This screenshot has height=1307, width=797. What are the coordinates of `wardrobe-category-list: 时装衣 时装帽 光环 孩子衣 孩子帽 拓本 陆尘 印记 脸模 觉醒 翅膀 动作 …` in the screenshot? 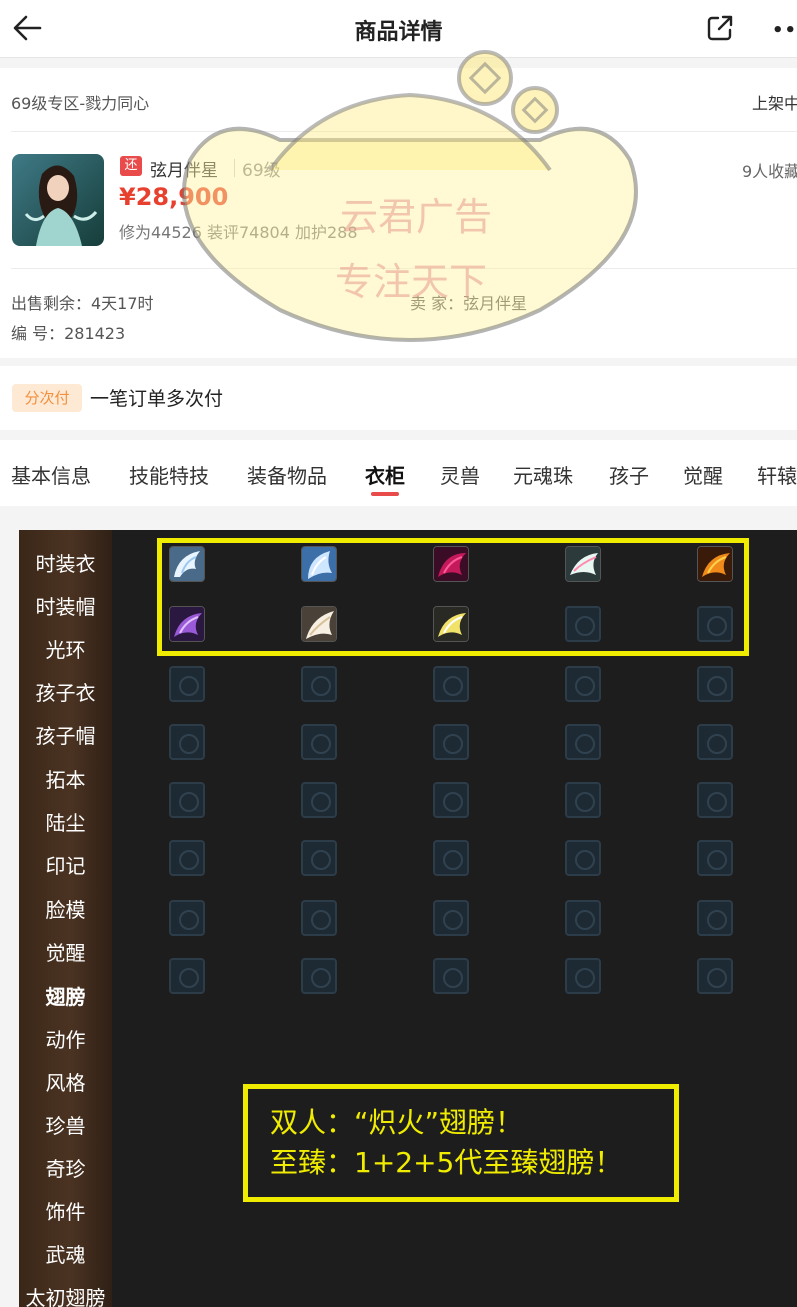 It's located at (65, 918).